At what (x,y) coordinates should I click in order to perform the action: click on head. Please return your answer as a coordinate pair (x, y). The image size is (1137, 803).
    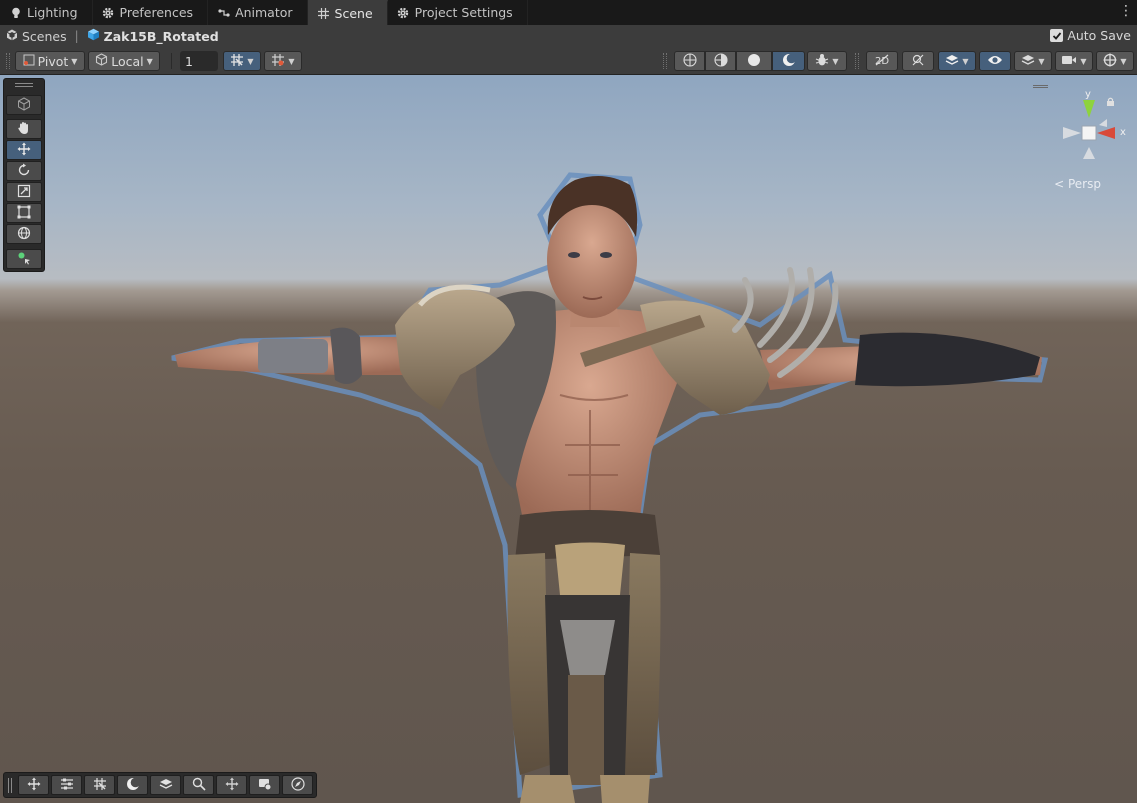
    Looking at the image, I should click on (592, 260).